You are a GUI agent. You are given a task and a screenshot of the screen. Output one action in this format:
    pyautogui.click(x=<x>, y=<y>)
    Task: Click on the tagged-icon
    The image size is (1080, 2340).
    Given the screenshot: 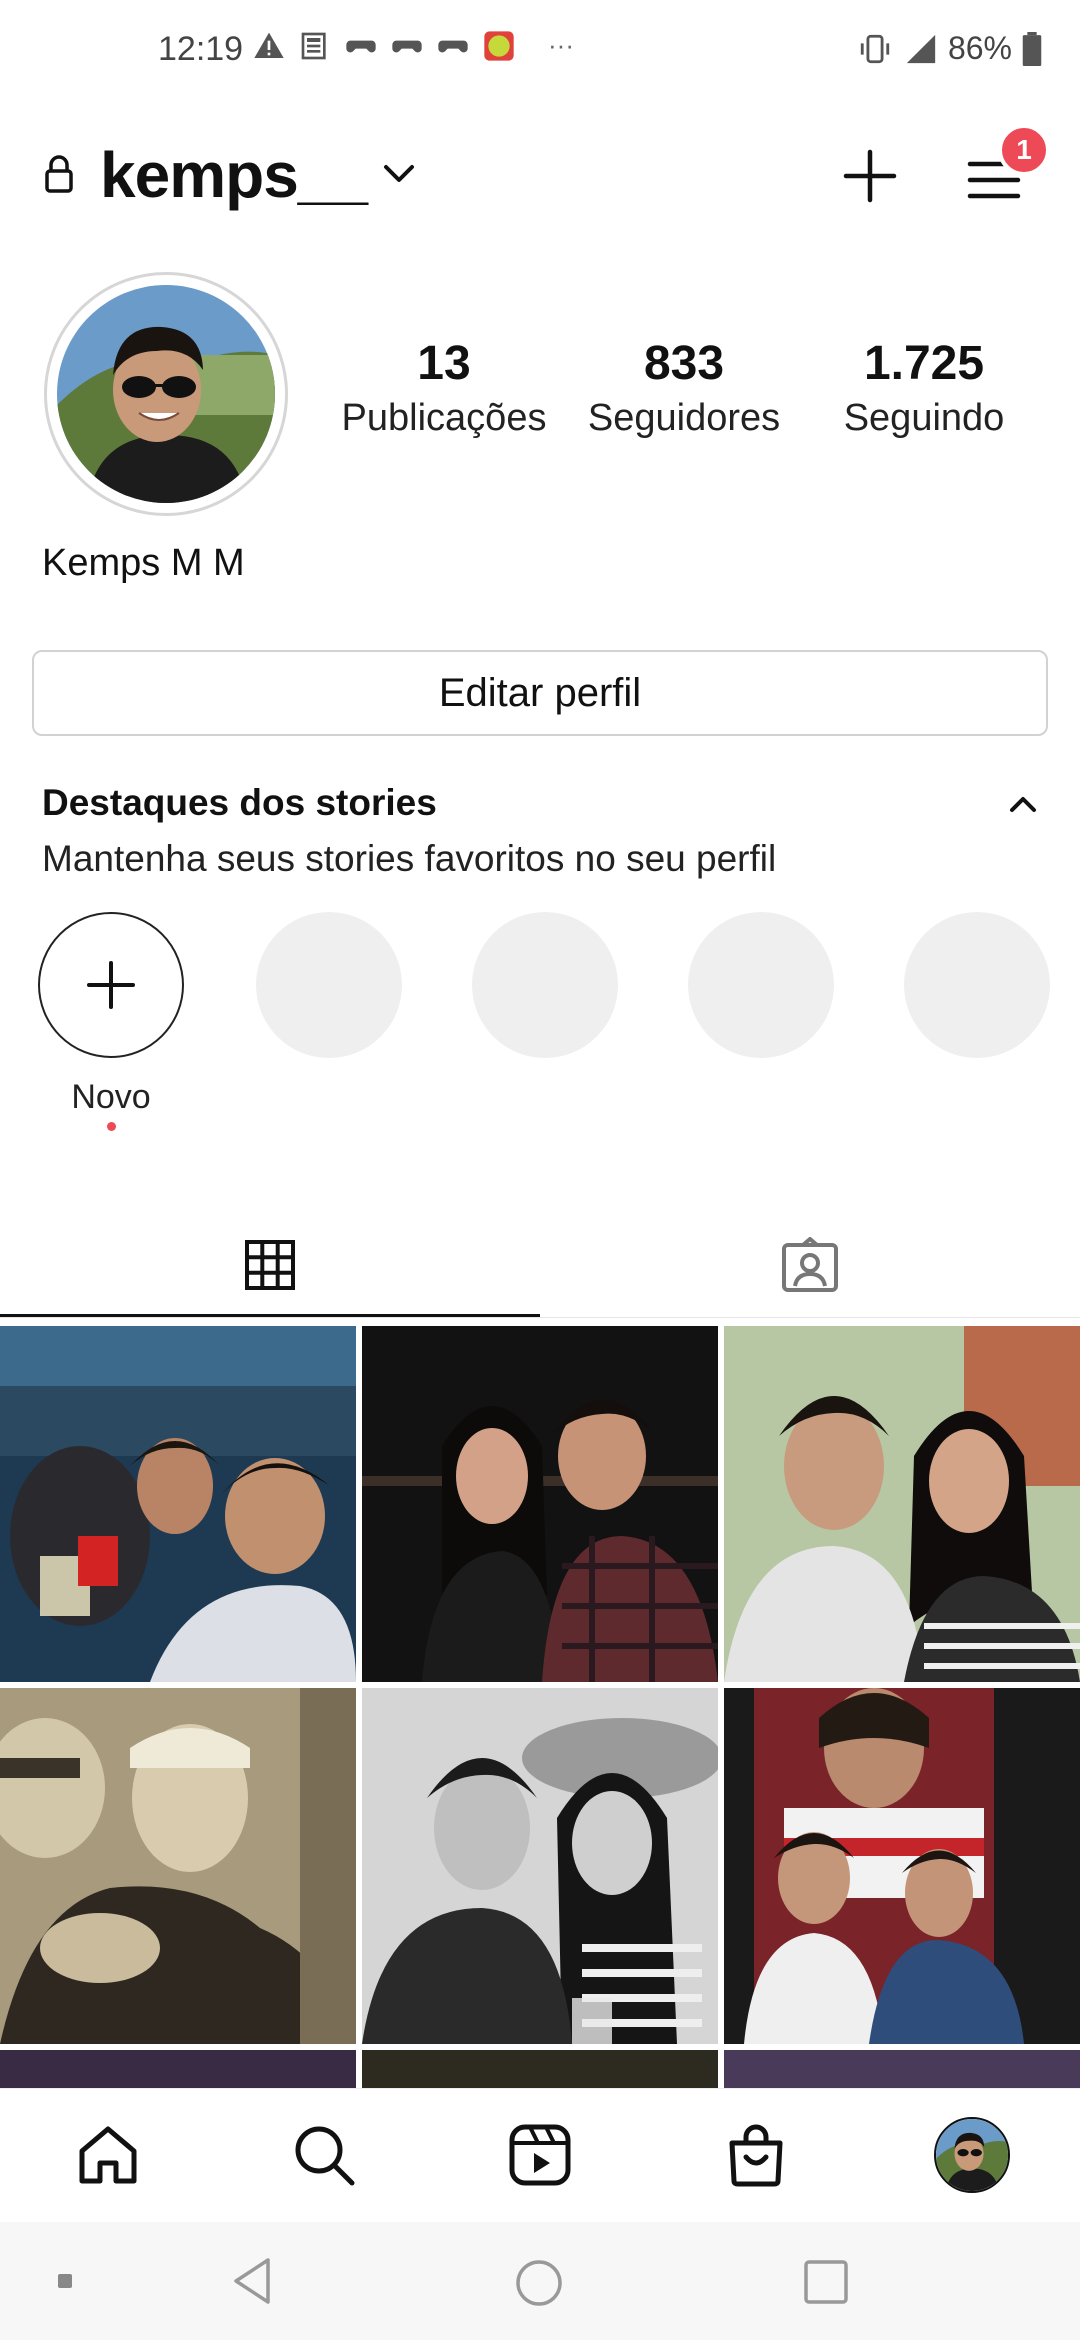 What is the action you would take?
    pyautogui.click(x=810, y=1264)
    